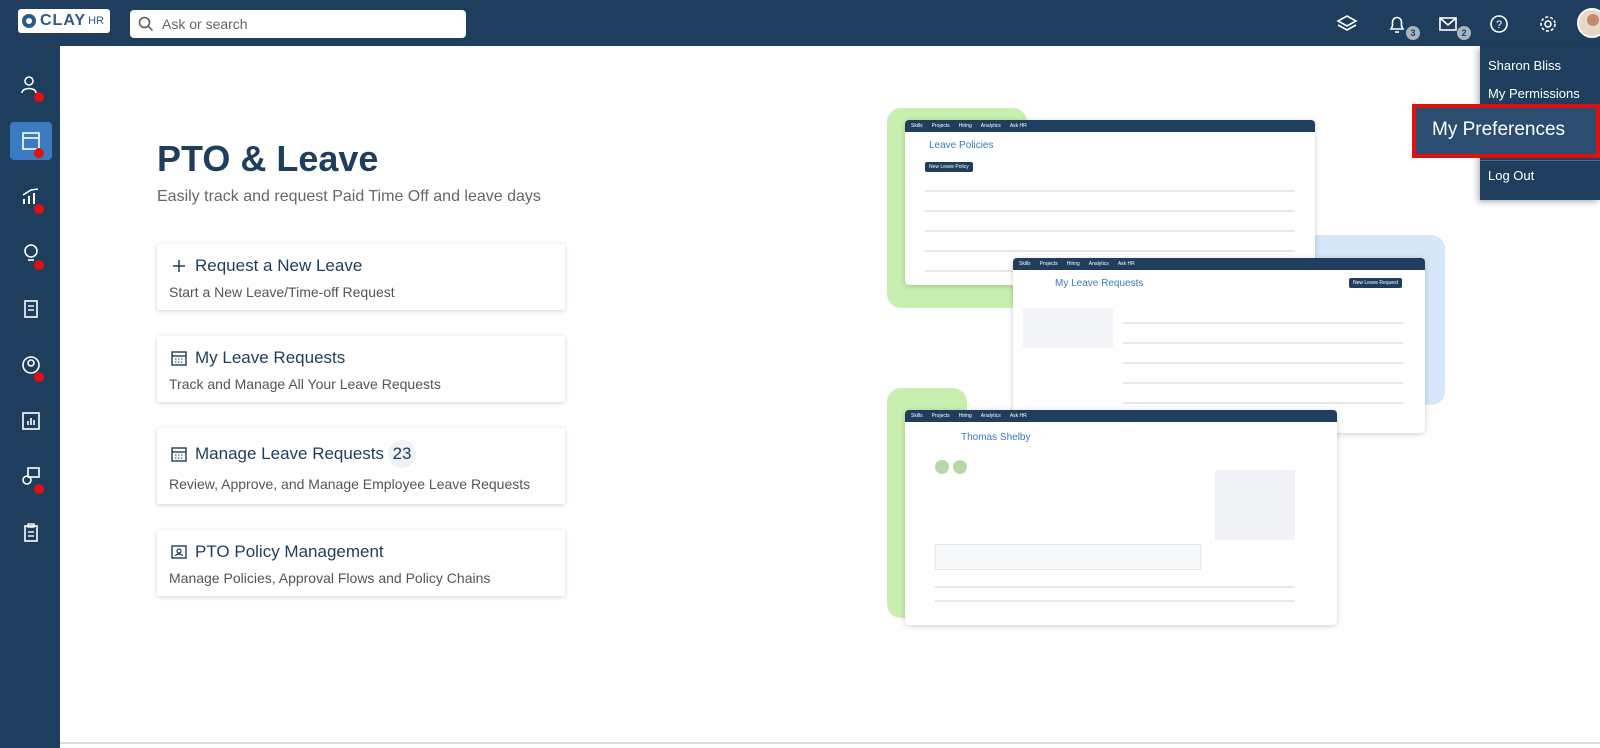  What do you see at coordinates (996, 437) in the screenshot?
I see `screen-title: Thomas Shelby` at bounding box center [996, 437].